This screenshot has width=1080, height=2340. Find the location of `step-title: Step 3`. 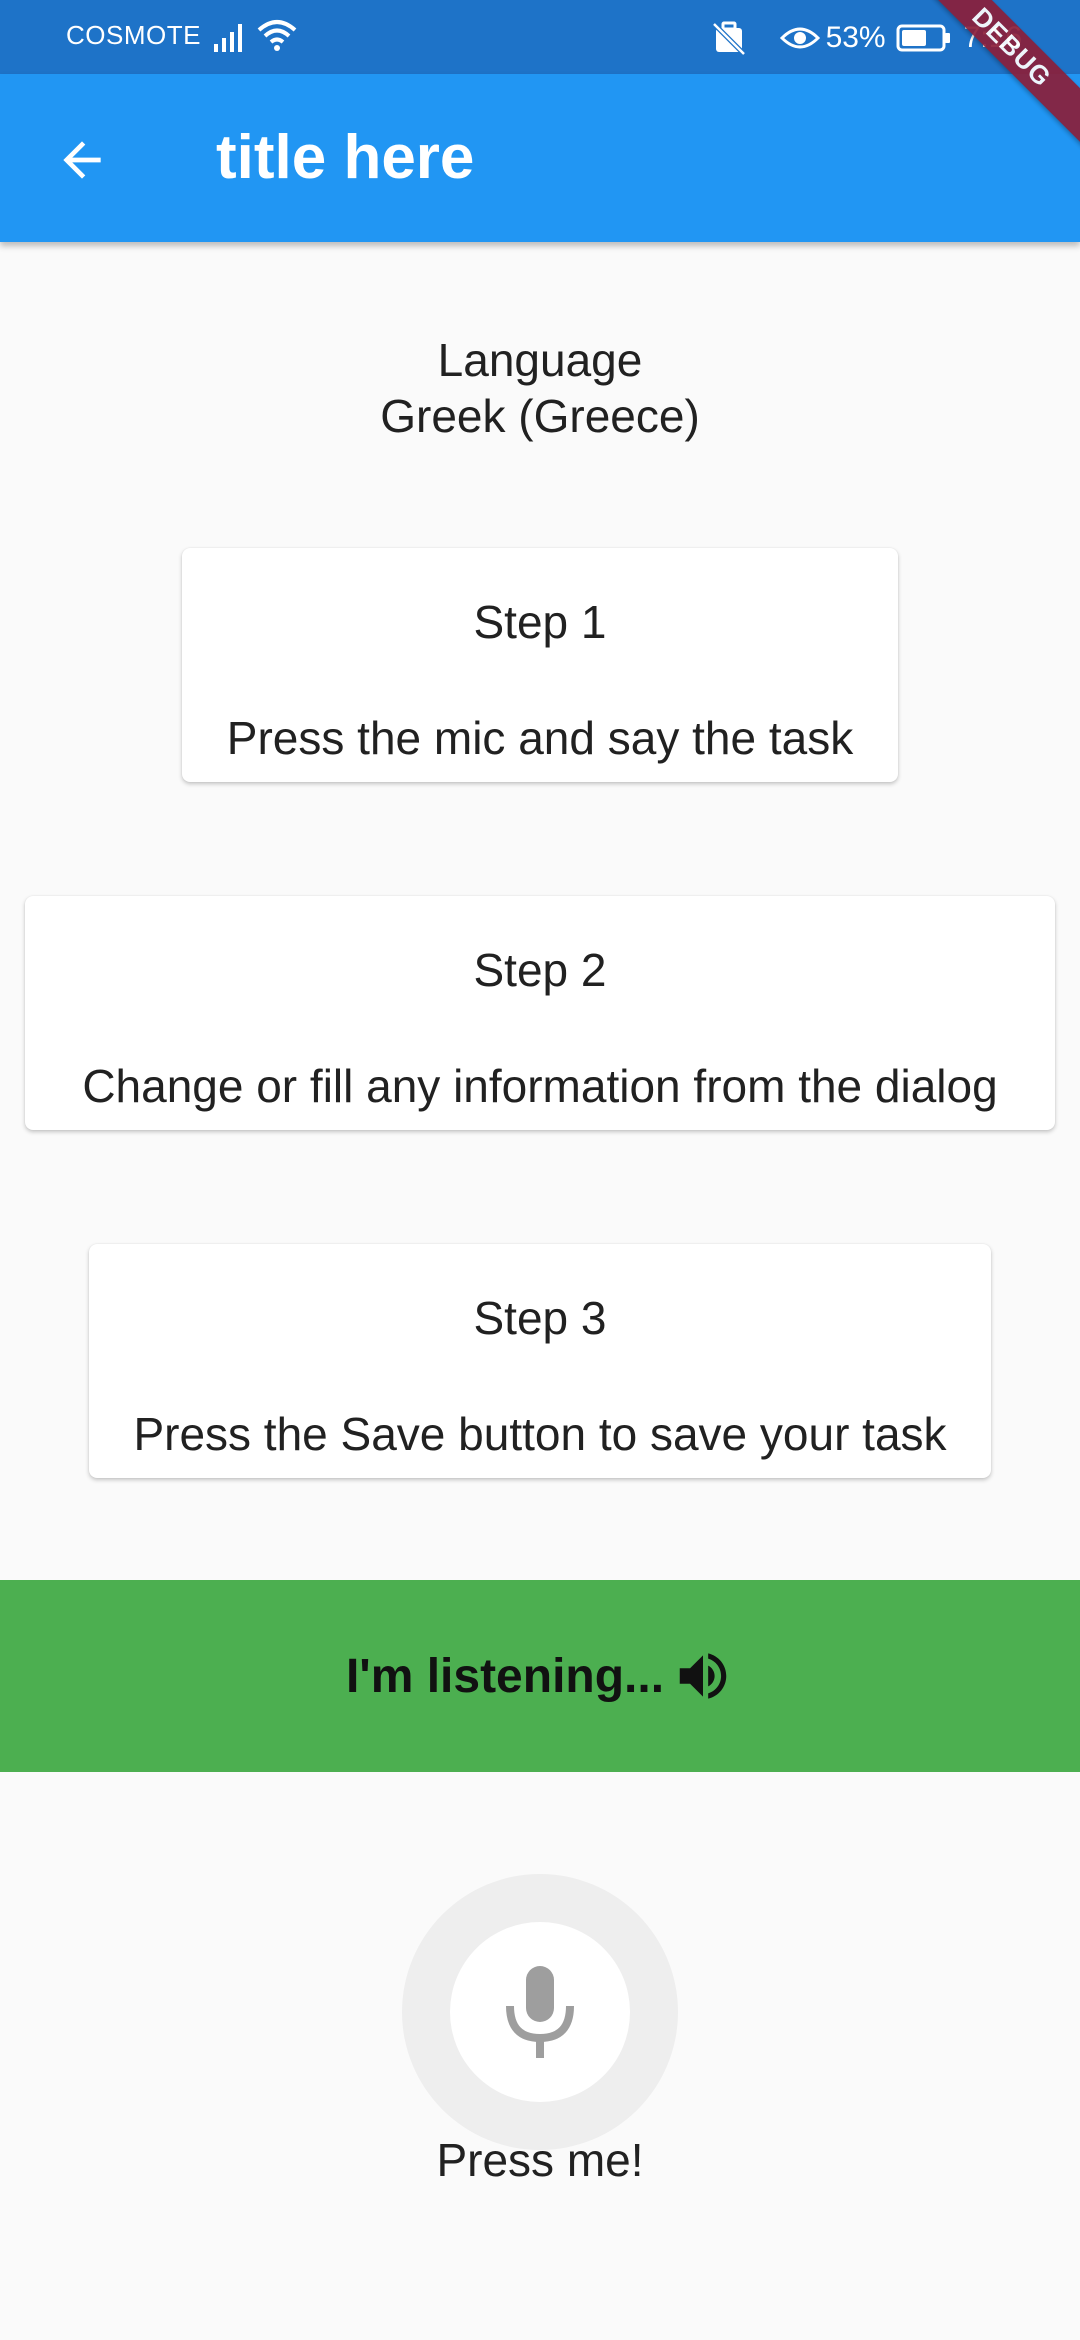

step-title: Step 3 is located at coordinates (540, 1318).